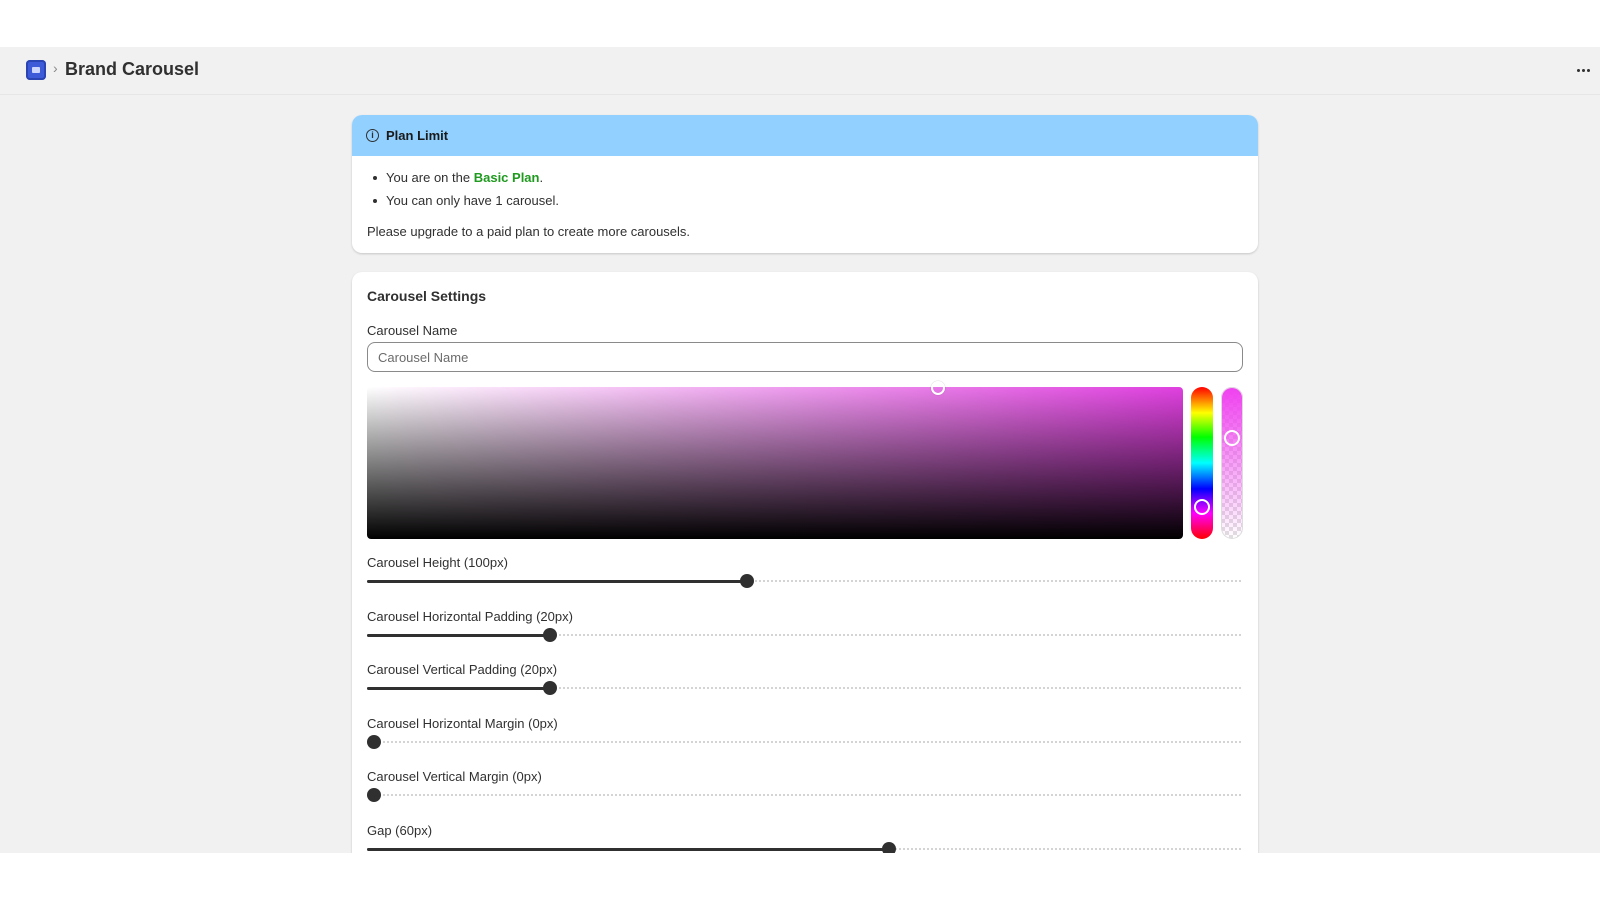  Describe the element at coordinates (1202, 463) in the screenshot. I see `hue-slider` at that location.